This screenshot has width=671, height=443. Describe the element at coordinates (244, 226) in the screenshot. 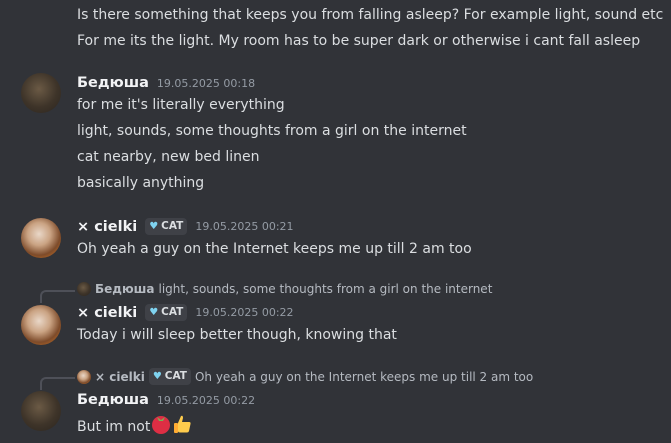

I see `timestamp: 19.05.2025 00:21` at that location.